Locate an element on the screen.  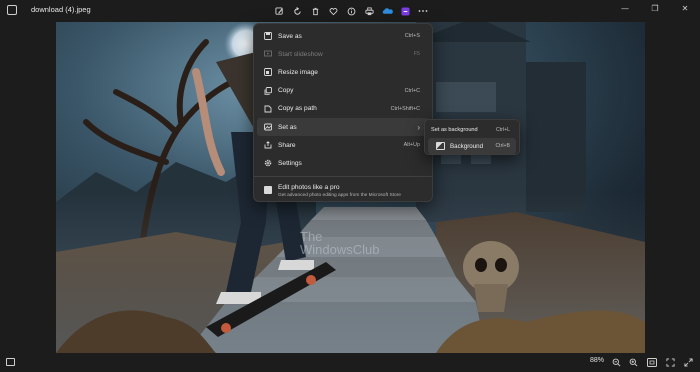
more-icon is located at coordinates (423, 11).